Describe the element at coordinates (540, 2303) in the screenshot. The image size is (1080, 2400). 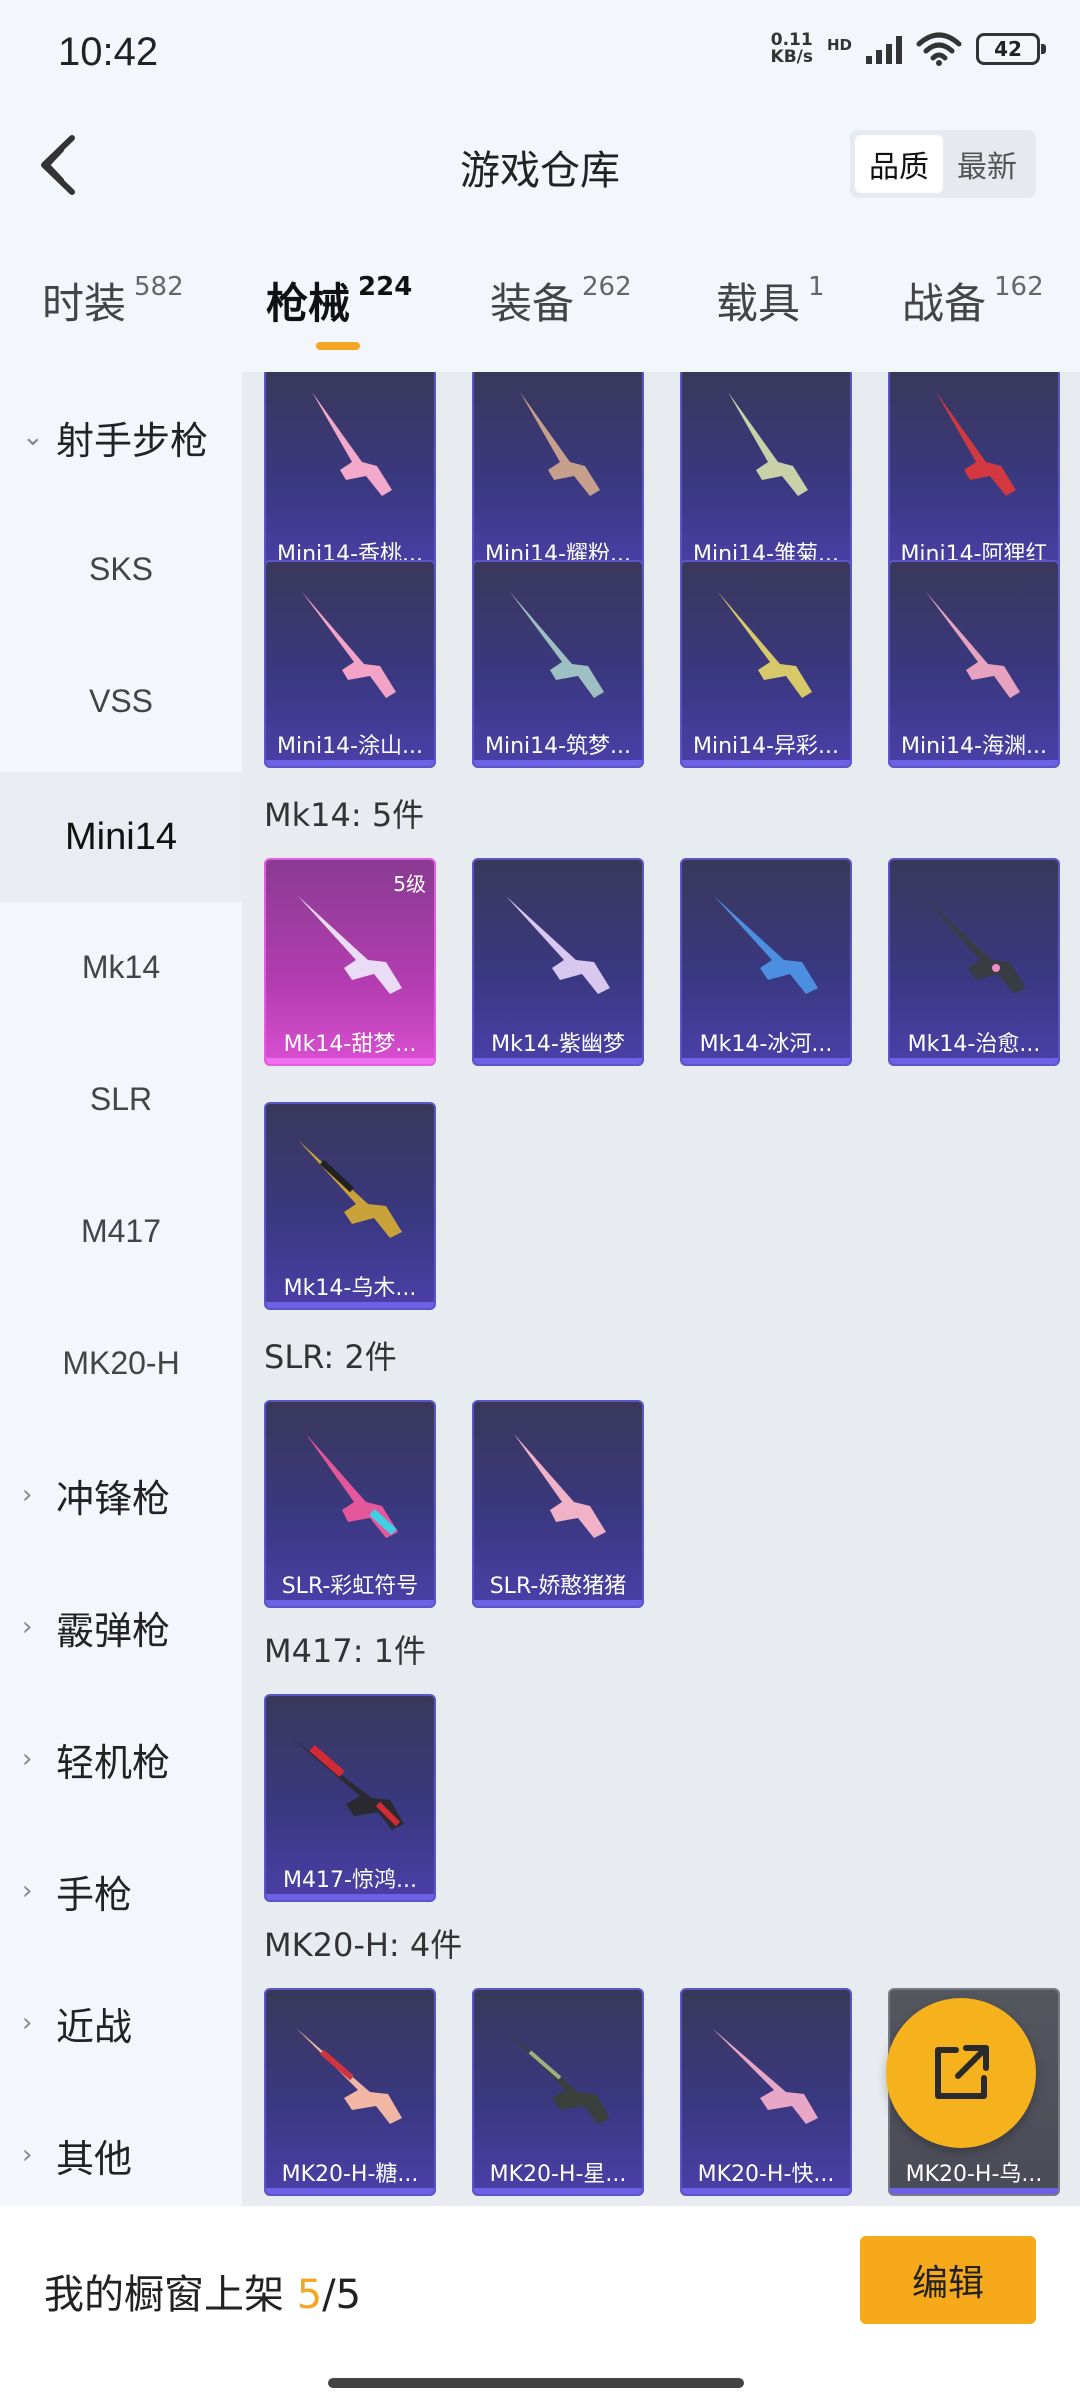
I see `showcase-footer: 我的橱窗上架 5/5 编辑` at that location.